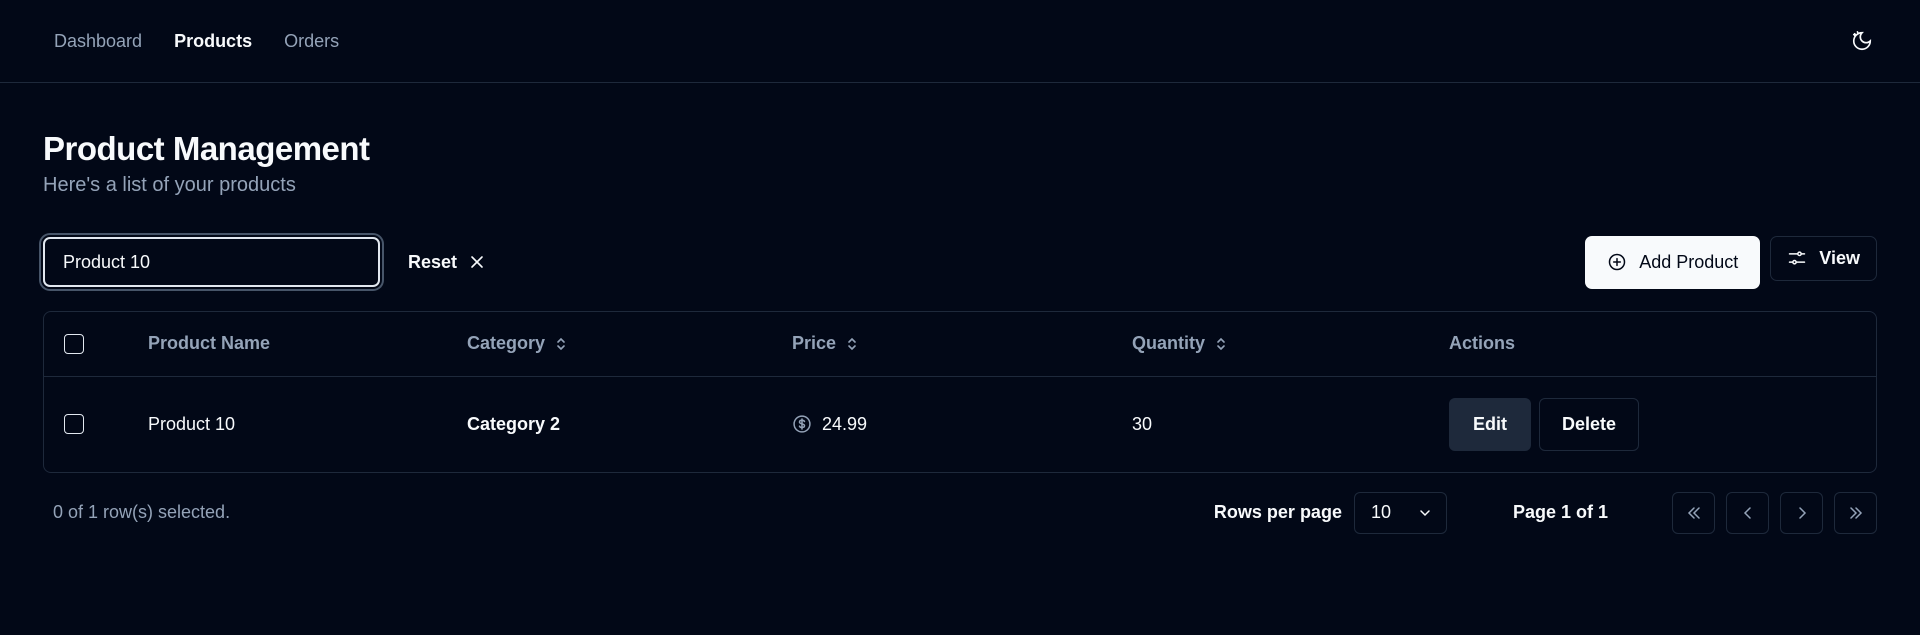 The height and width of the screenshot is (635, 1920). I want to click on column-header-label: Price, so click(814, 343).